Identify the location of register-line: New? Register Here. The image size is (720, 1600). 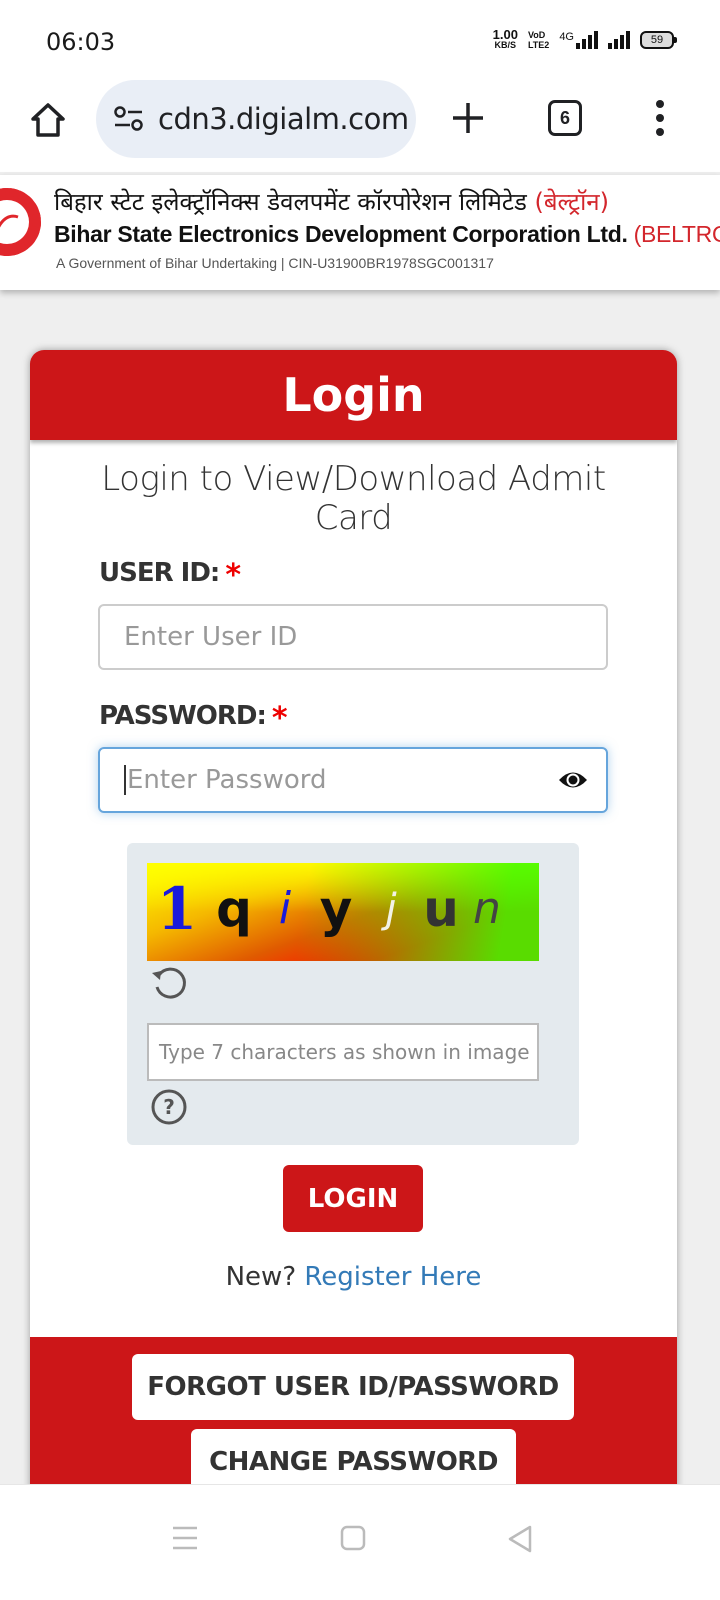
(353, 1277).